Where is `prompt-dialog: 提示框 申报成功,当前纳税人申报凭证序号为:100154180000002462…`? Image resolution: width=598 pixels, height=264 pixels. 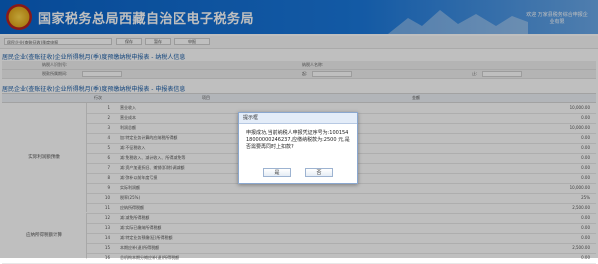 prompt-dialog: 提示框 申报成功,当前纳税人申报凭证序号为:100154180000002462… is located at coordinates (298, 148).